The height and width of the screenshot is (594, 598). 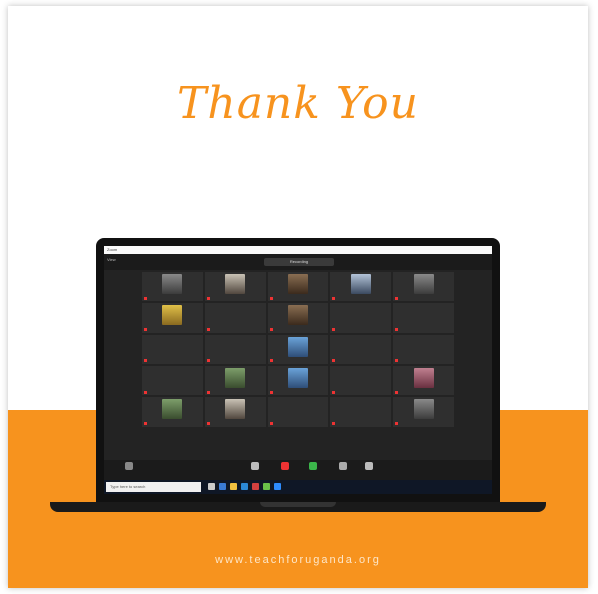 I want to click on camera-icon, so click(x=129, y=466).